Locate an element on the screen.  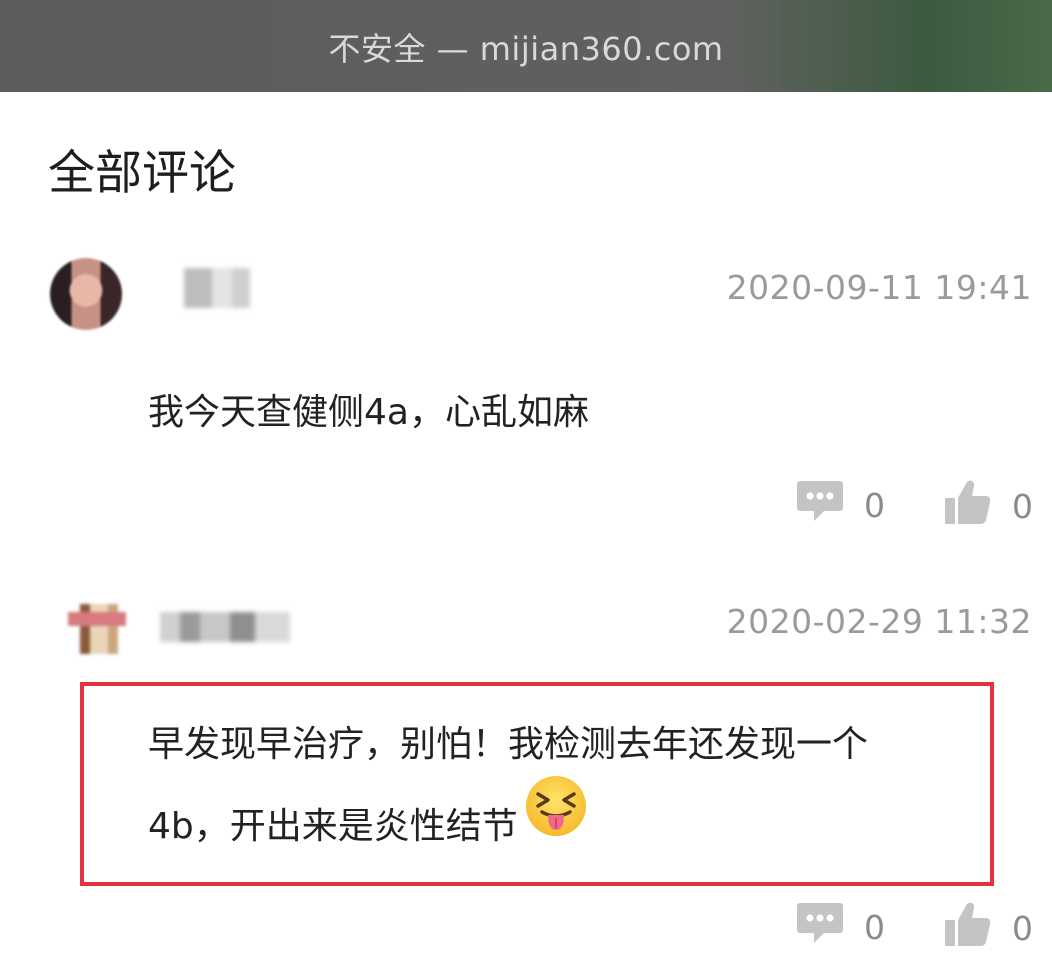
address-text: 不安全 — mijian360.com is located at coordinates (526, 49).